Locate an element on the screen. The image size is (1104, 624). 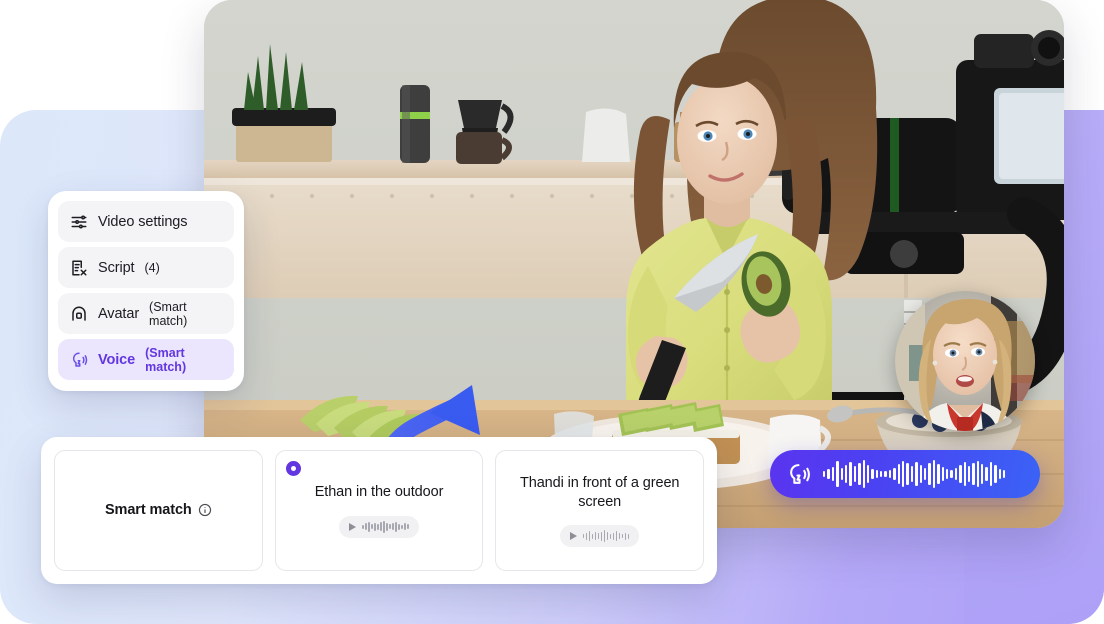
menu-item-video-settings: Video settings is located at coordinates (146, 221).